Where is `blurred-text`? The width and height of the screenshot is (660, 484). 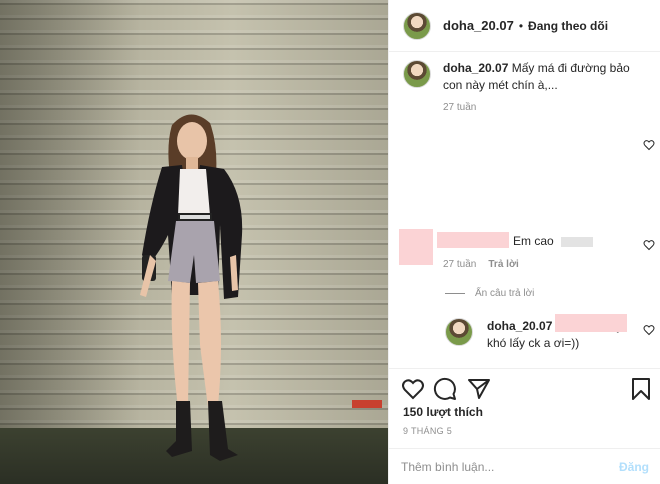
blurred-text is located at coordinates (577, 241).